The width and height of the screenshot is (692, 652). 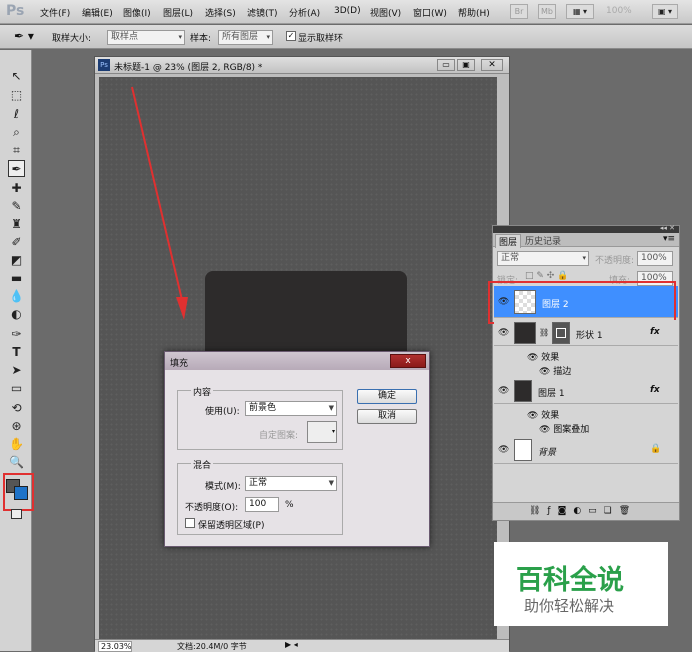 What do you see at coordinates (586, 333) in the screenshot?
I see `layer-row-shape1: 👁 ⛓ 形状 1 fx` at bounding box center [586, 333].